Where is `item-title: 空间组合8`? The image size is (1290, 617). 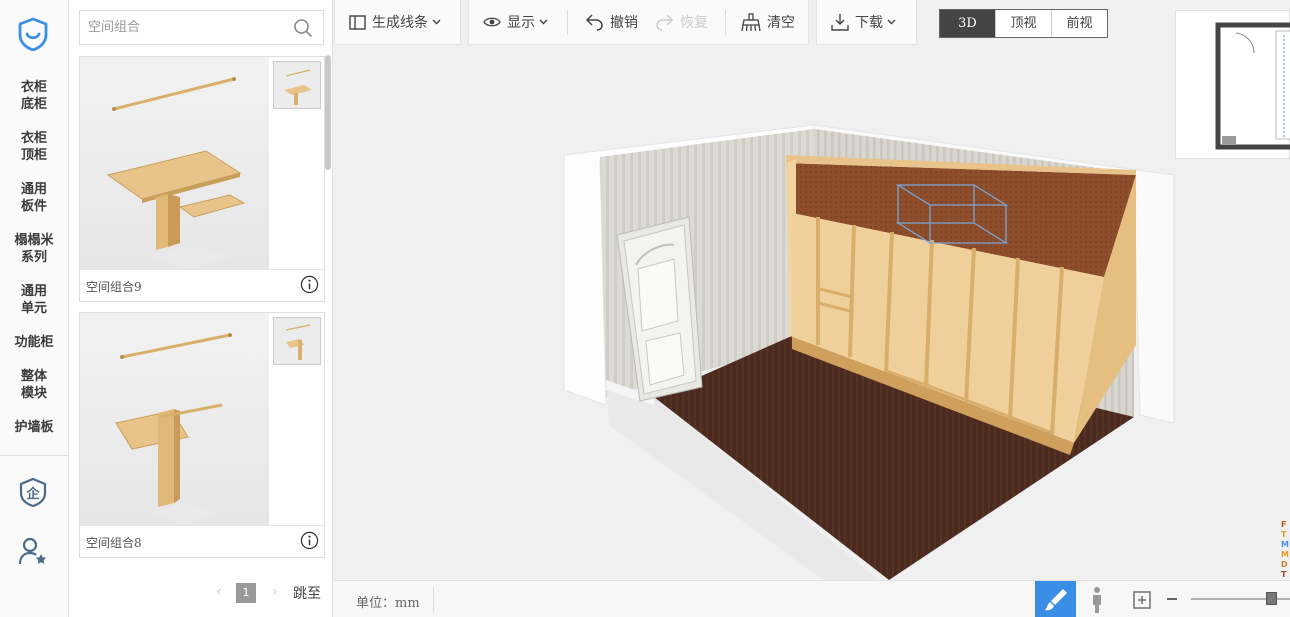 item-title: 空间组合8 is located at coordinates (114, 543).